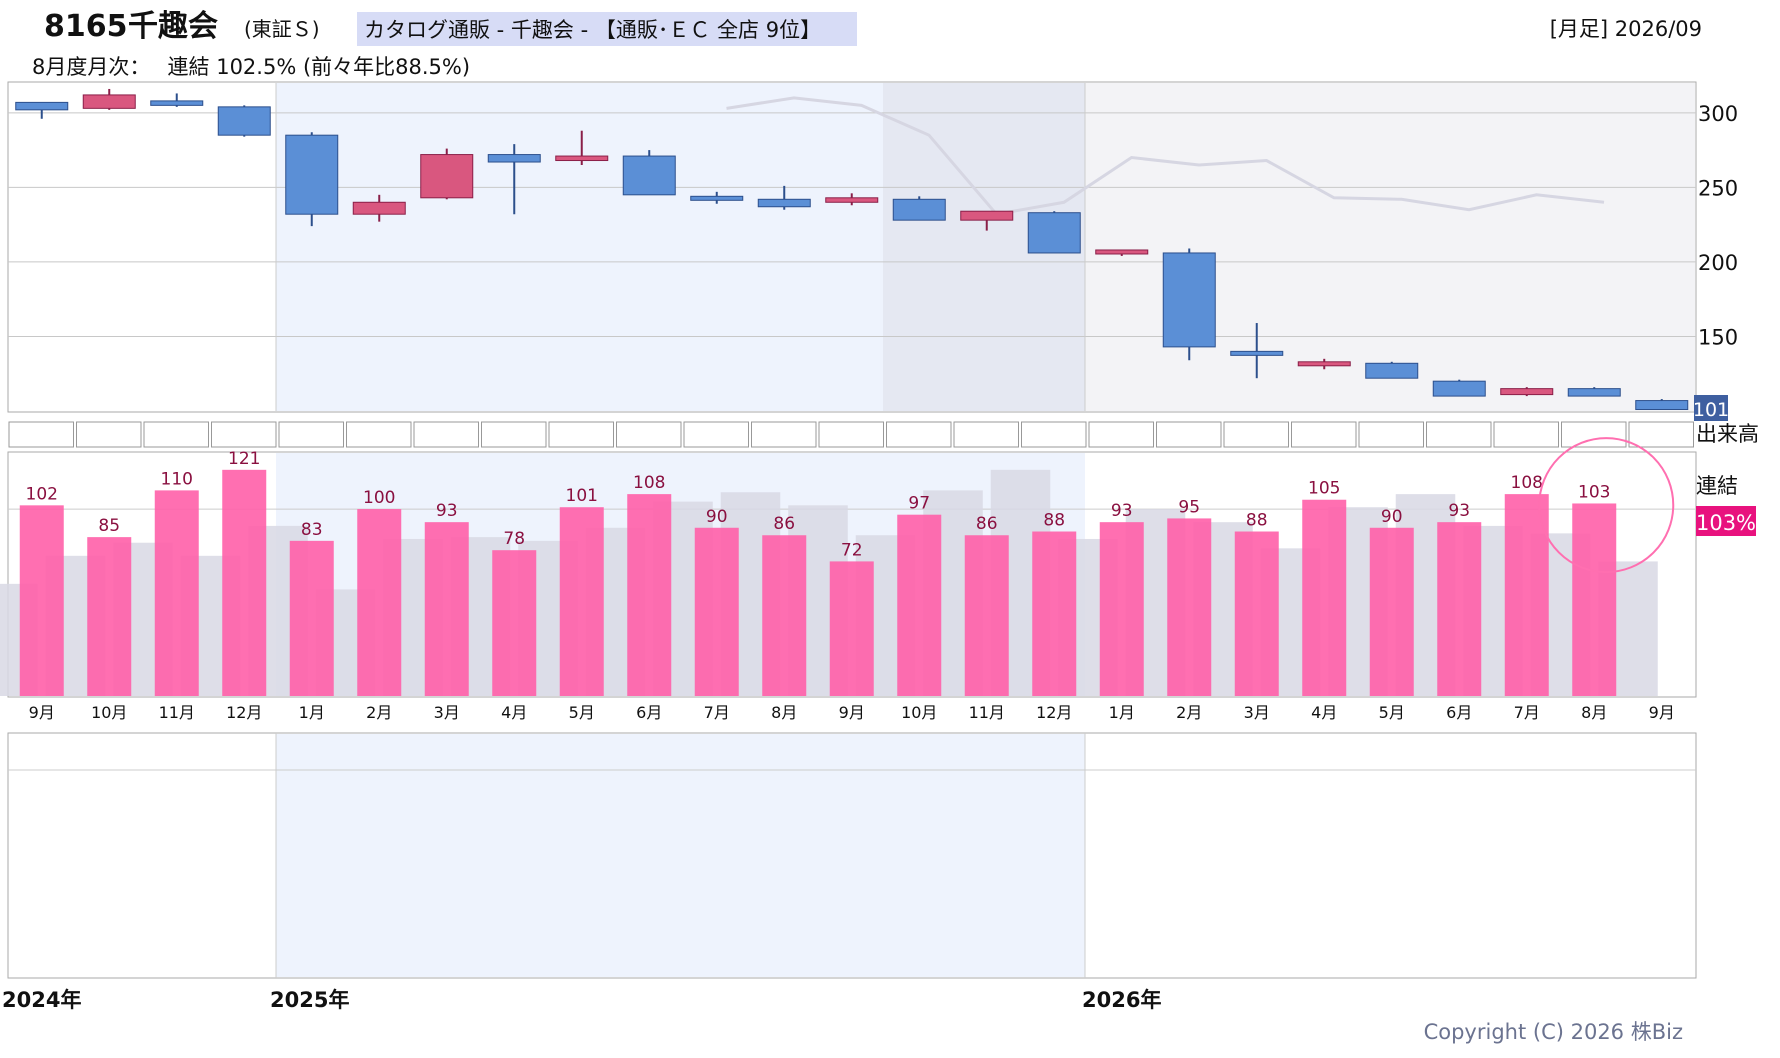  Describe the element at coordinates (1727, 434) in the screenshot. I see `volume-label: 出来高` at that location.